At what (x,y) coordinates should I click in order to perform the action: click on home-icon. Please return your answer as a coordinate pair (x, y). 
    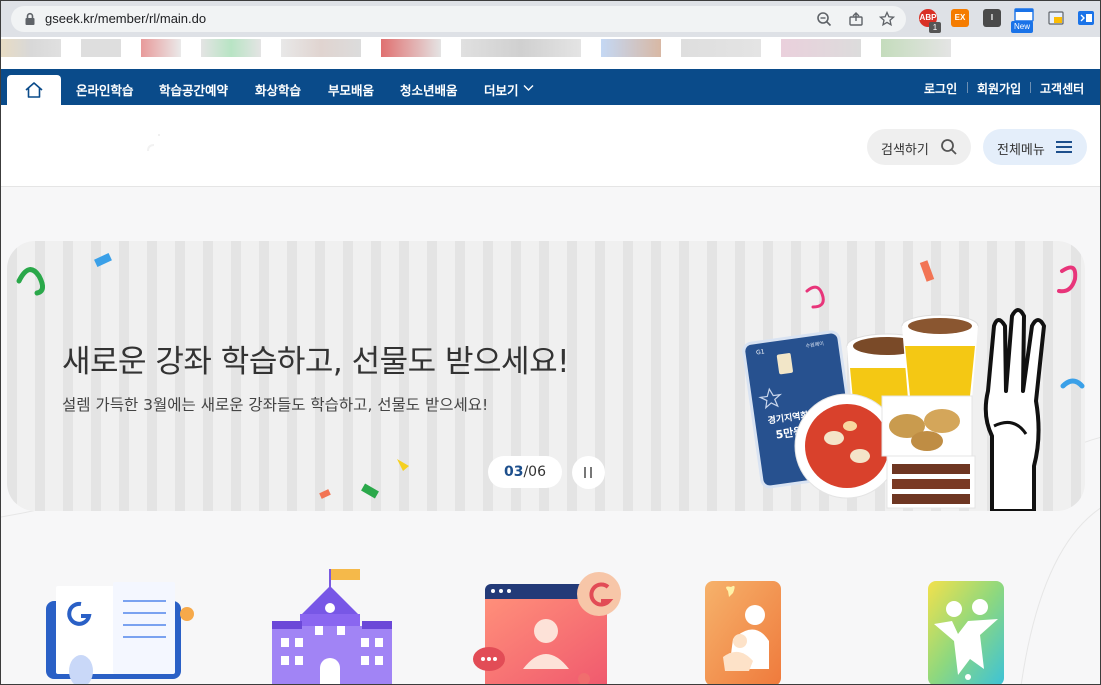
    Looking at the image, I should click on (34, 90).